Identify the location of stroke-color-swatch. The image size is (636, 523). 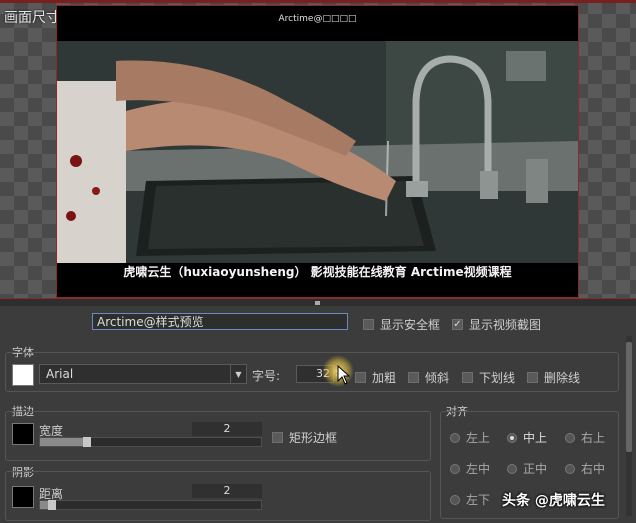
(23, 434).